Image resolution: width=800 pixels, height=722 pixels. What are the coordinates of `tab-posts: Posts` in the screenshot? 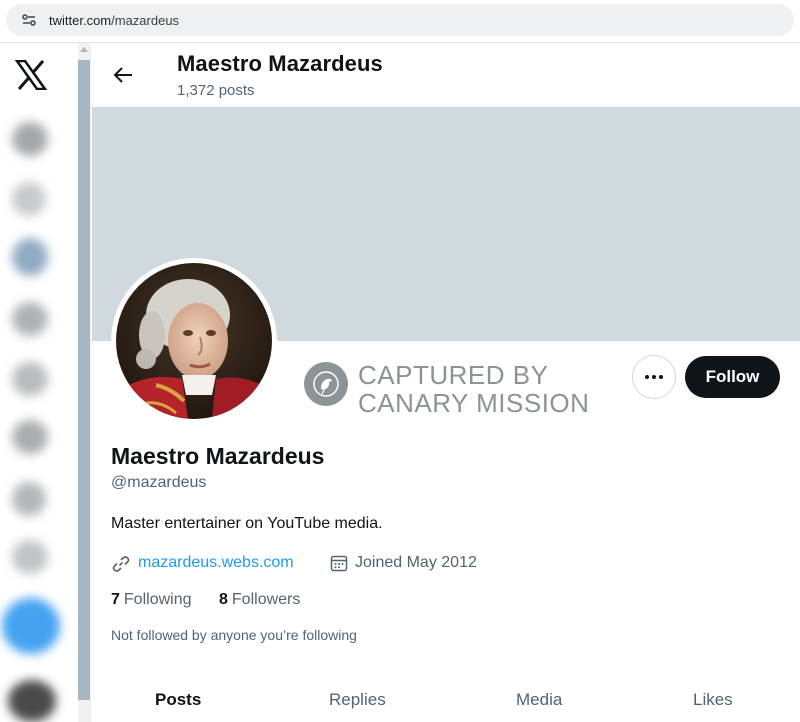 It's located at (178, 700).